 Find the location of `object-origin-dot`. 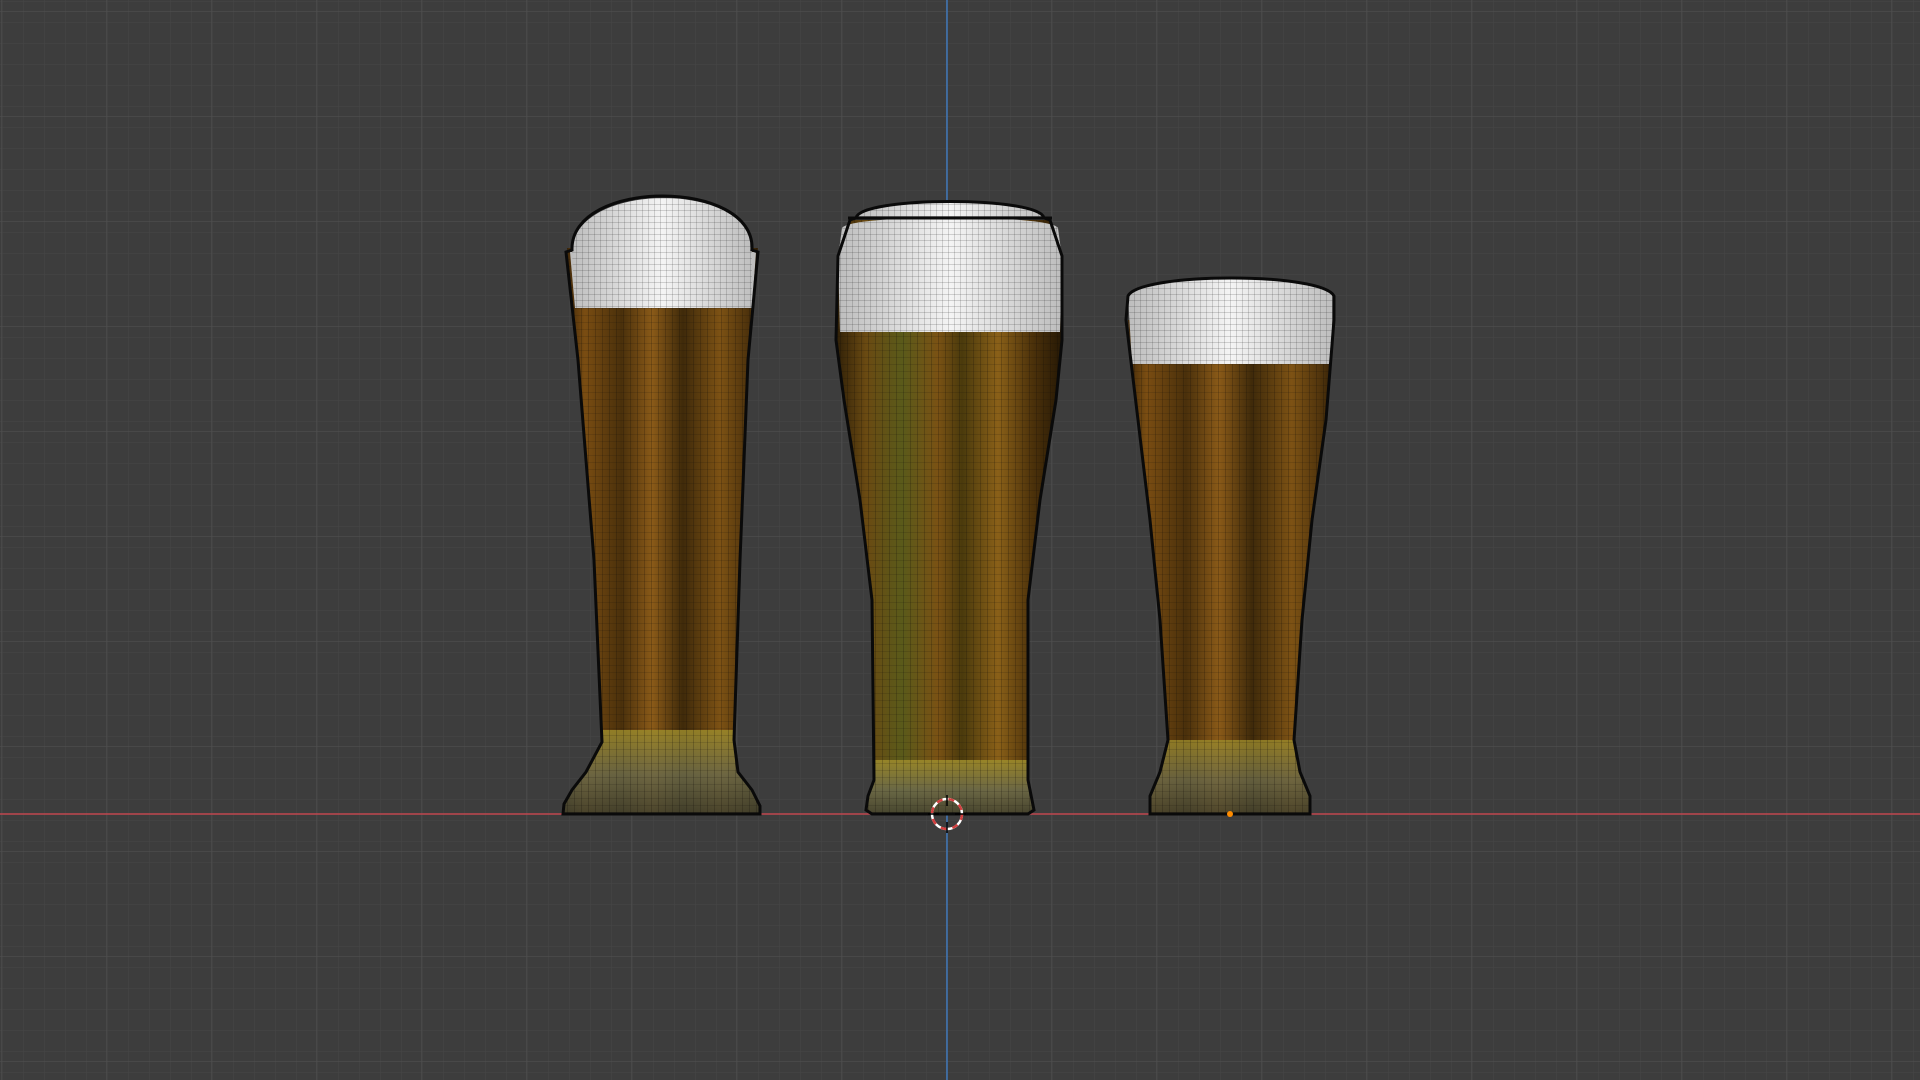

object-origin-dot is located at coordinates (1230, 814).